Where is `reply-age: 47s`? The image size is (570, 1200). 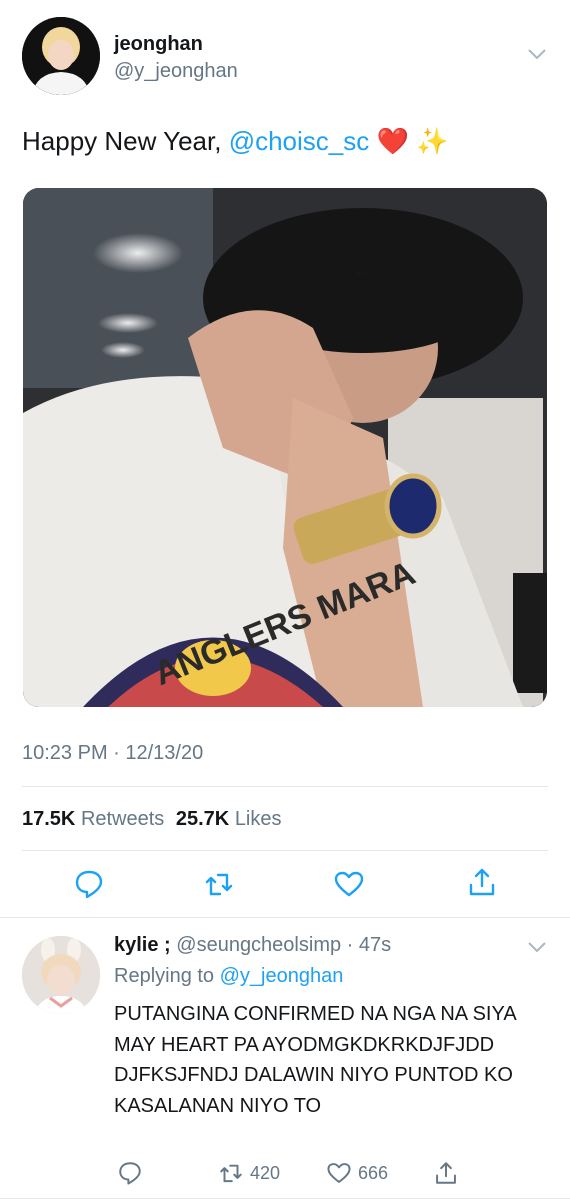
reply-age: 47s is located at coordinates (375, 945).